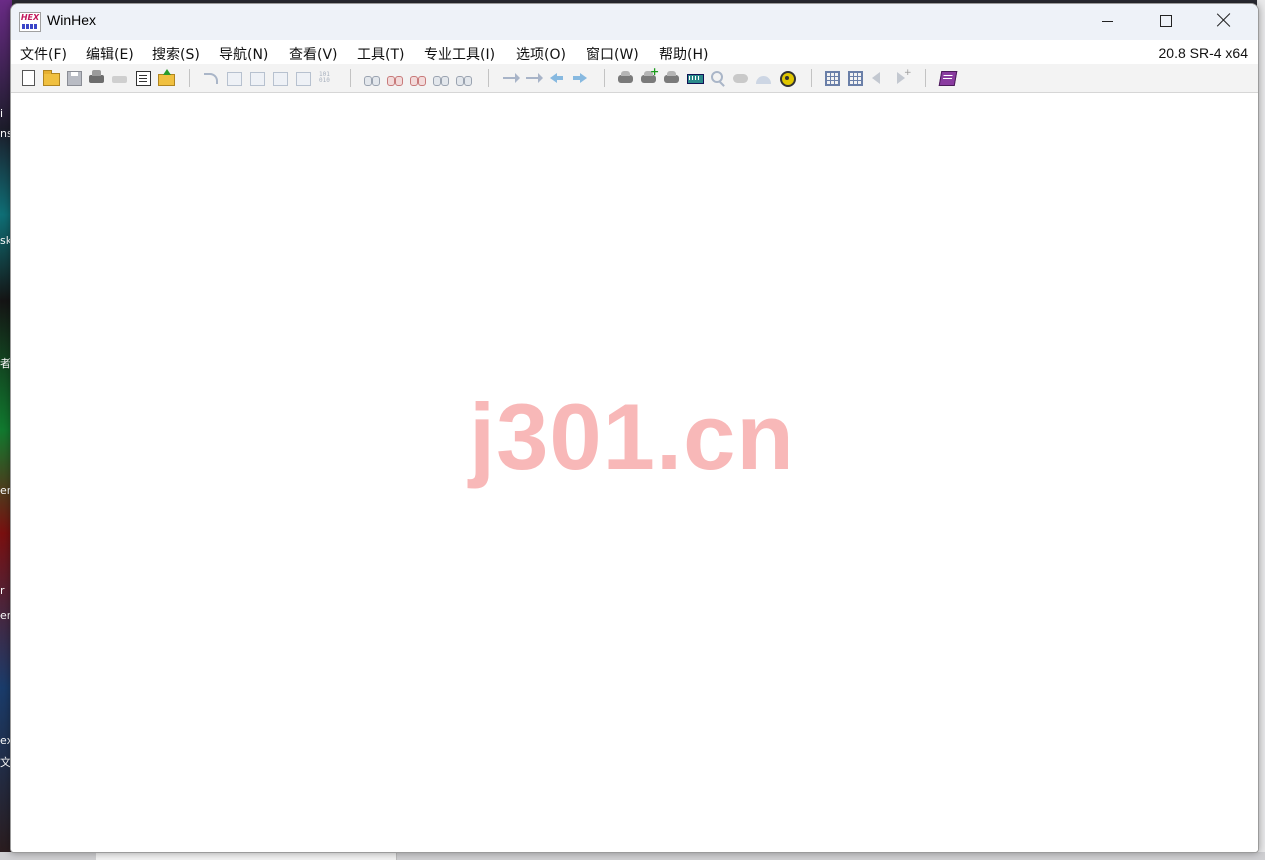 This screenshot has width=1265, height=860. Describe the element at coordinates (43, 54) in the screenshot. I see `menu-file: 文件(F)` at that location.